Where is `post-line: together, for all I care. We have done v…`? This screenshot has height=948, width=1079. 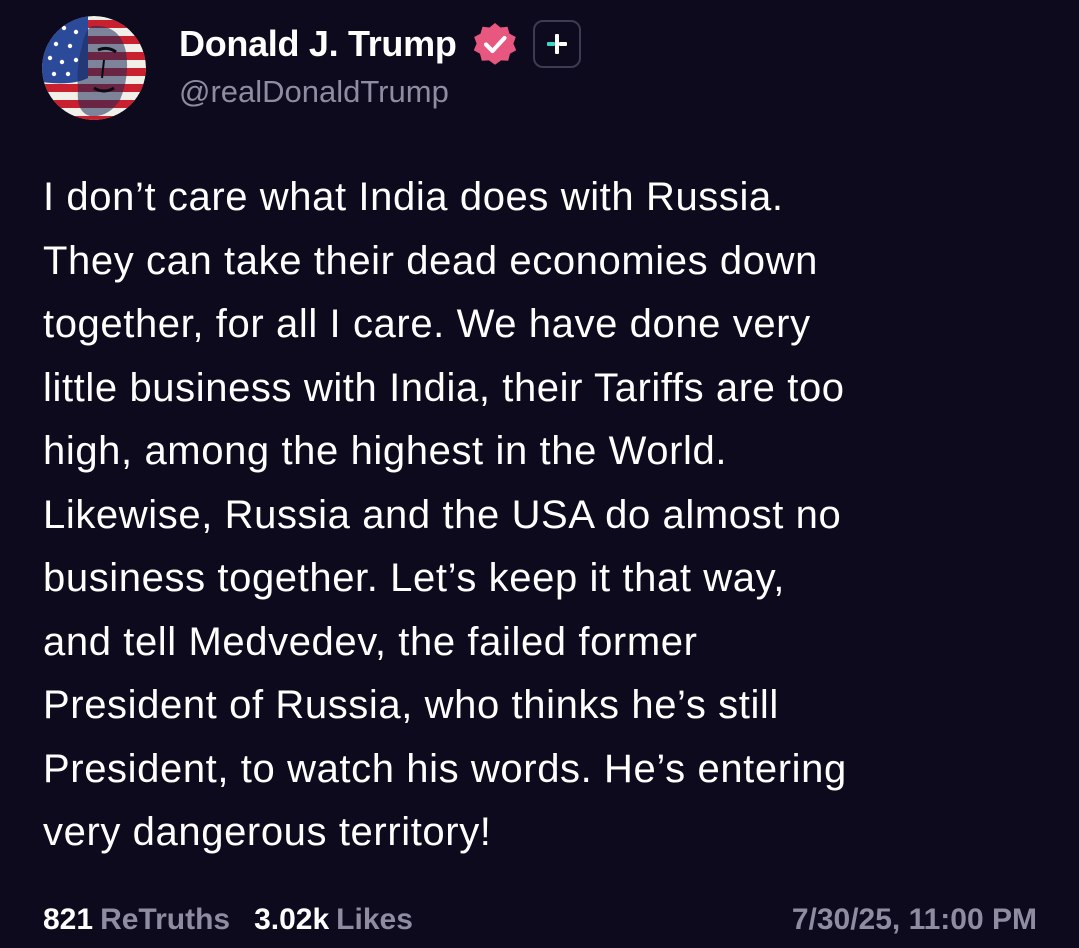 post-line: together, for all I care. We have done v… is located at coordinates (427, 324).